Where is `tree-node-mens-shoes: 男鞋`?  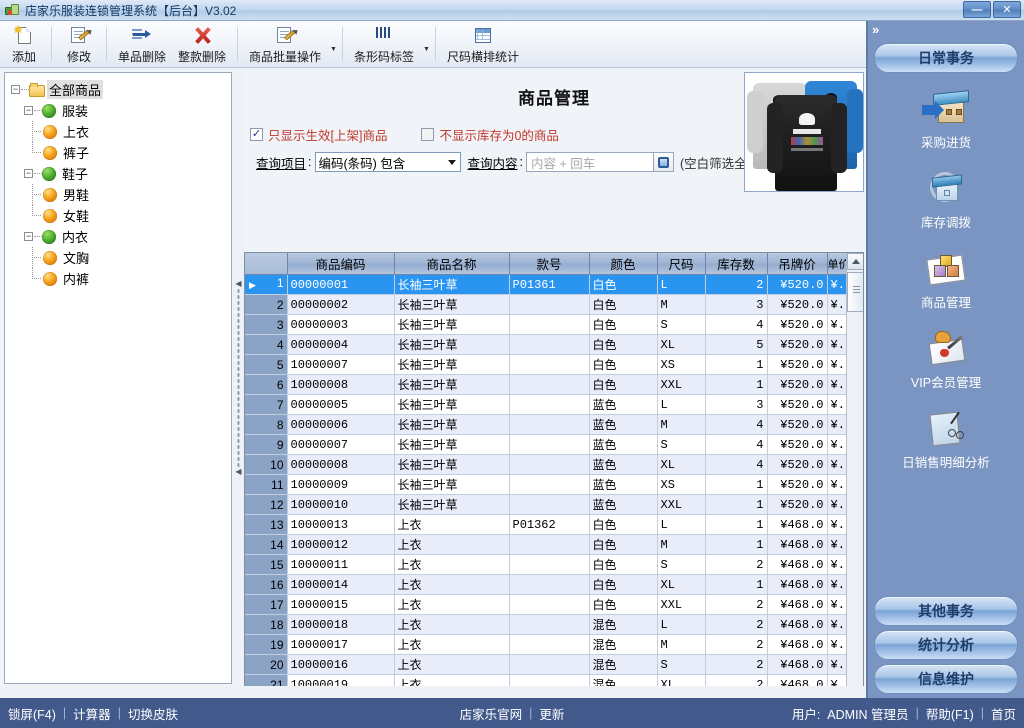
tree-node-mens-shoes: 男鞋 is located at coordinates (119, 194).